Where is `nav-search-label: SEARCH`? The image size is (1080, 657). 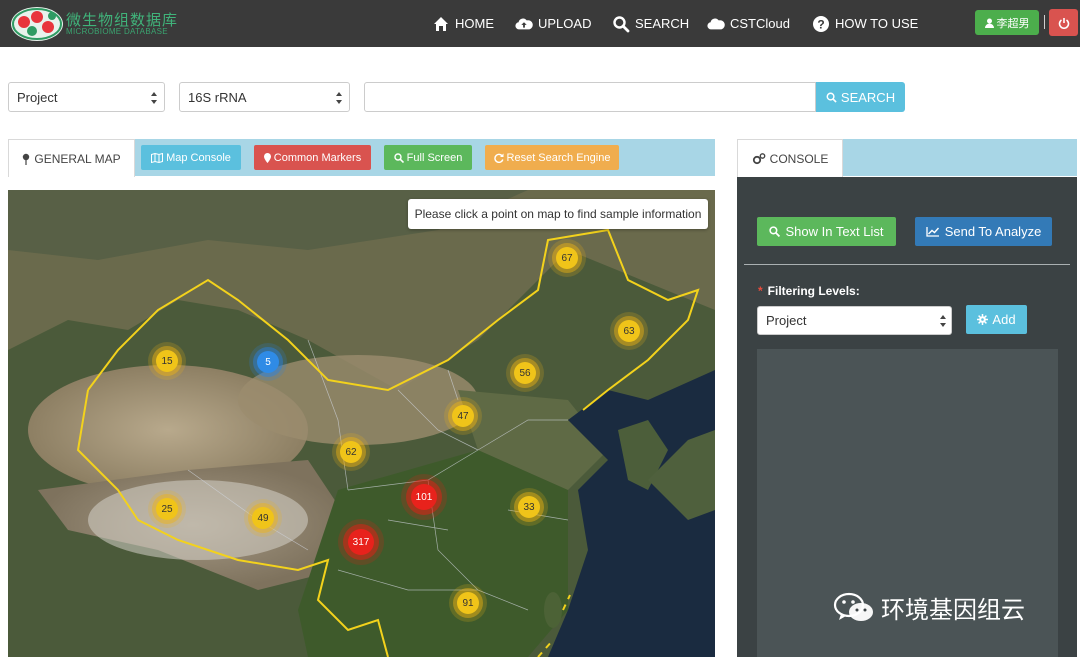 nav-search-label: SEARCH is located at coordinates (662, 23).